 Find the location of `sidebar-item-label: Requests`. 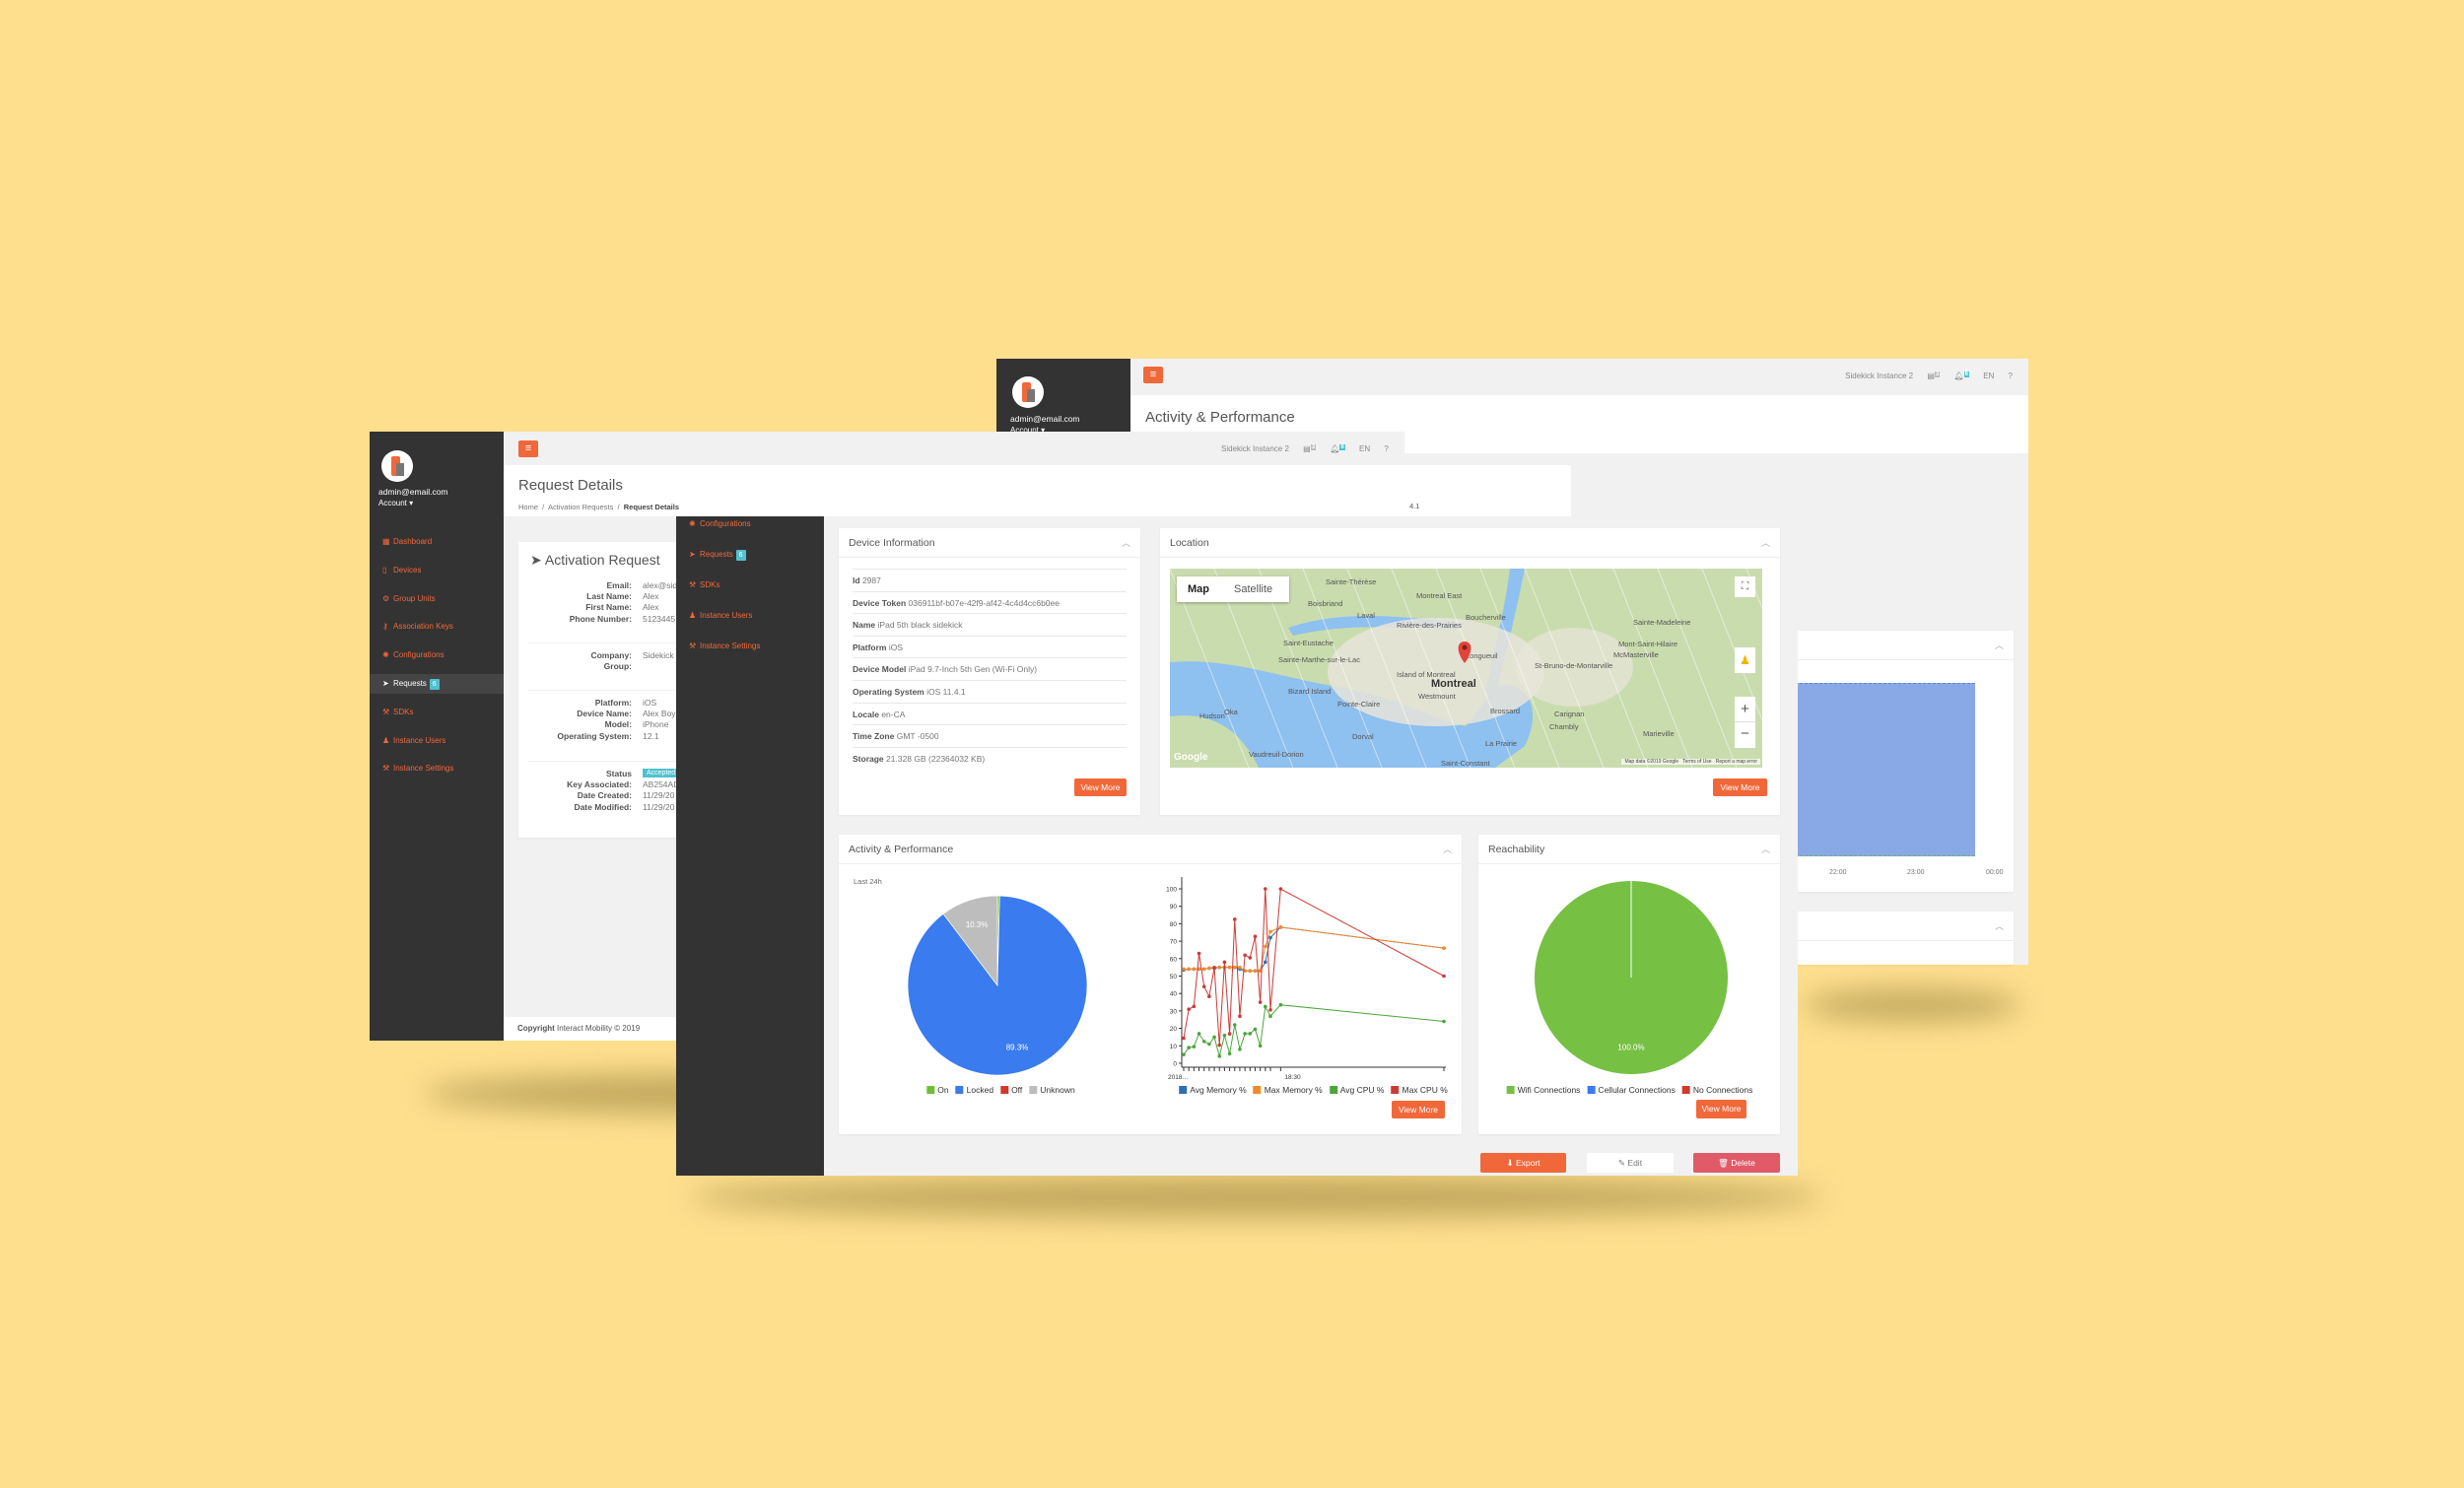

sidebar-item-label: Requests is located at coordinates (410, 684).